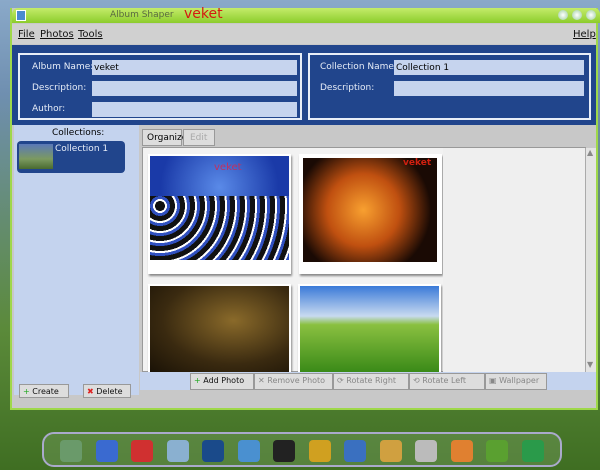 This screenshot has width=600, height=470. I want to click on album-title: veket, so click(203, 14).